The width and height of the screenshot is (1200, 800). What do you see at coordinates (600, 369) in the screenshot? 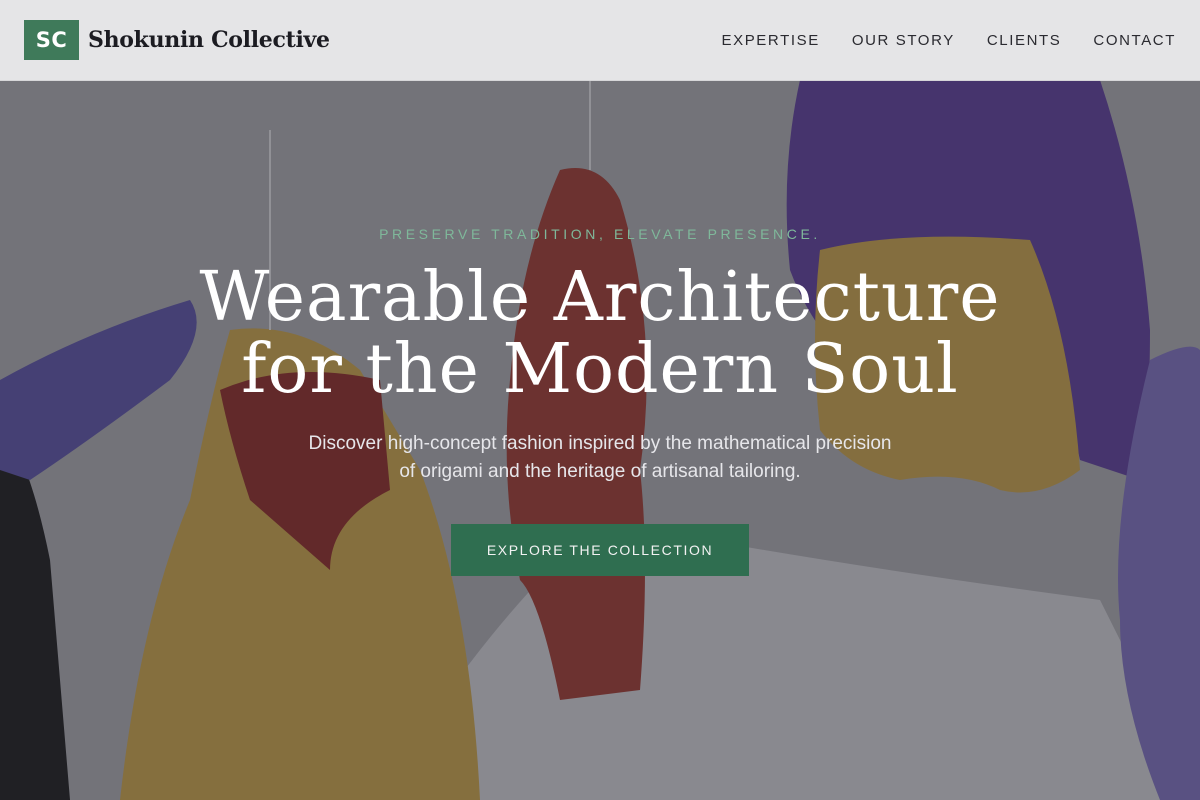
I see `hero-headline-line-2: for the Modern Soul` at bounding box center [600, 369].